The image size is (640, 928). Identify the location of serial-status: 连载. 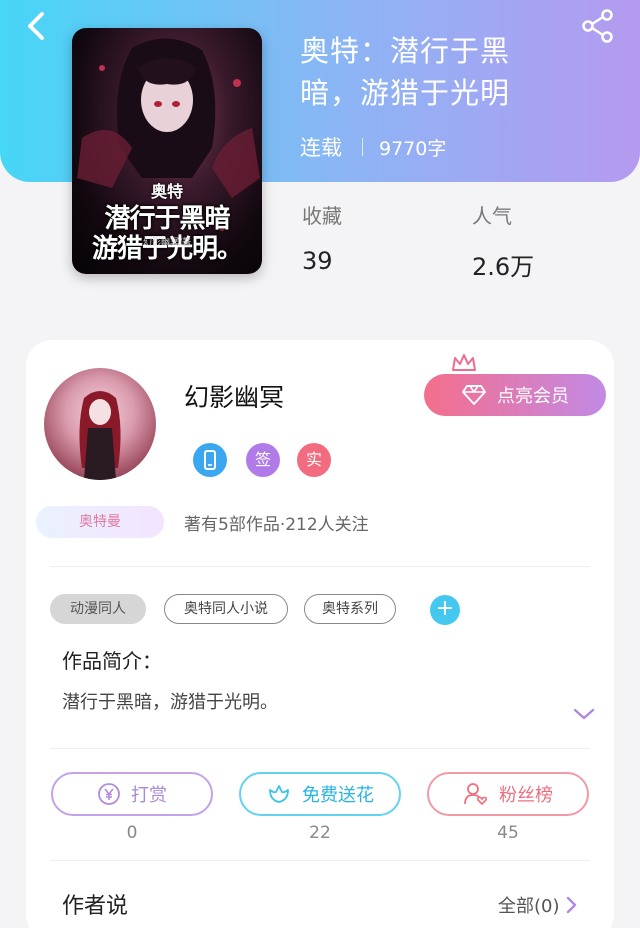
(321, 148).